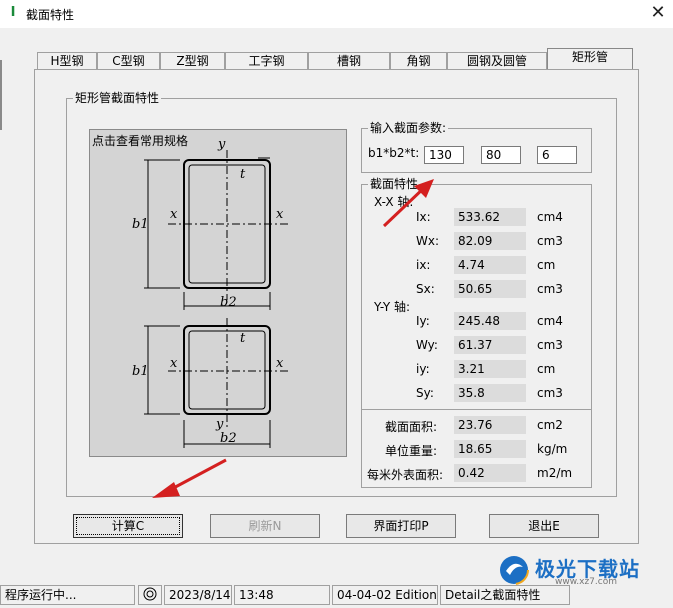 The height and width of the screenshot is (608, 673). What do you see at coordinates (336, 14) in the screenshot?
I see `title-bar: I 截面特性 ✕` at bounding box center [336, 14].